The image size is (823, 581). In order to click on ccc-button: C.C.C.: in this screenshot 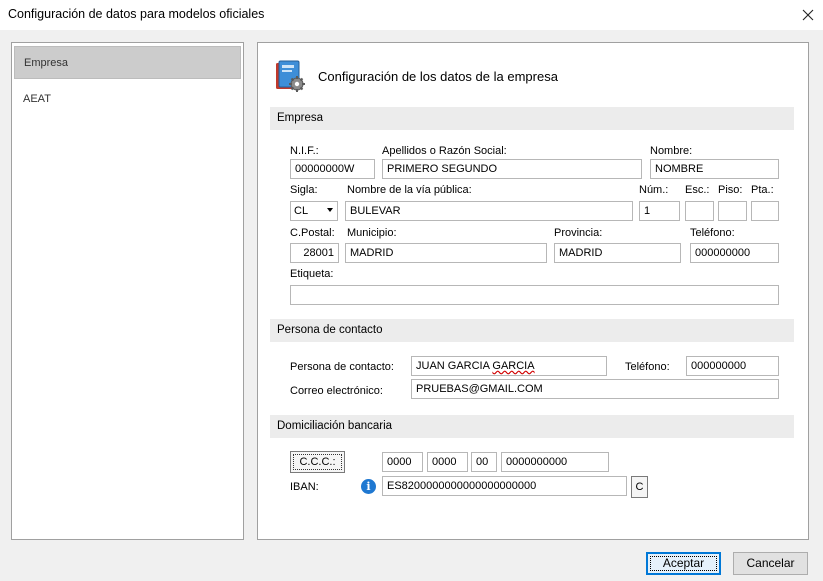, I will do `click(317, 462)`.